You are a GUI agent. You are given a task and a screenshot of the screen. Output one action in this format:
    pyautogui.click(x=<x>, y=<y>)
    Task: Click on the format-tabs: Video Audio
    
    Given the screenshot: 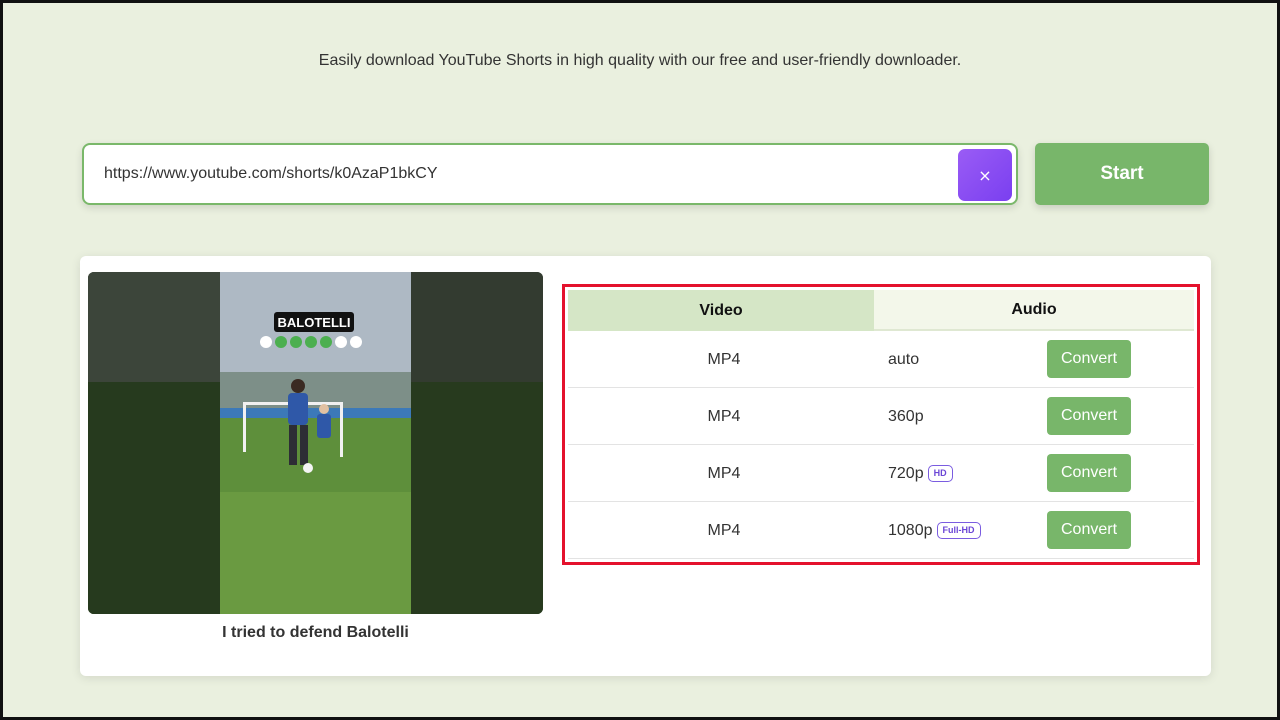 What is the action you would take?
    pyautogui.click(x=881, y=310)
    